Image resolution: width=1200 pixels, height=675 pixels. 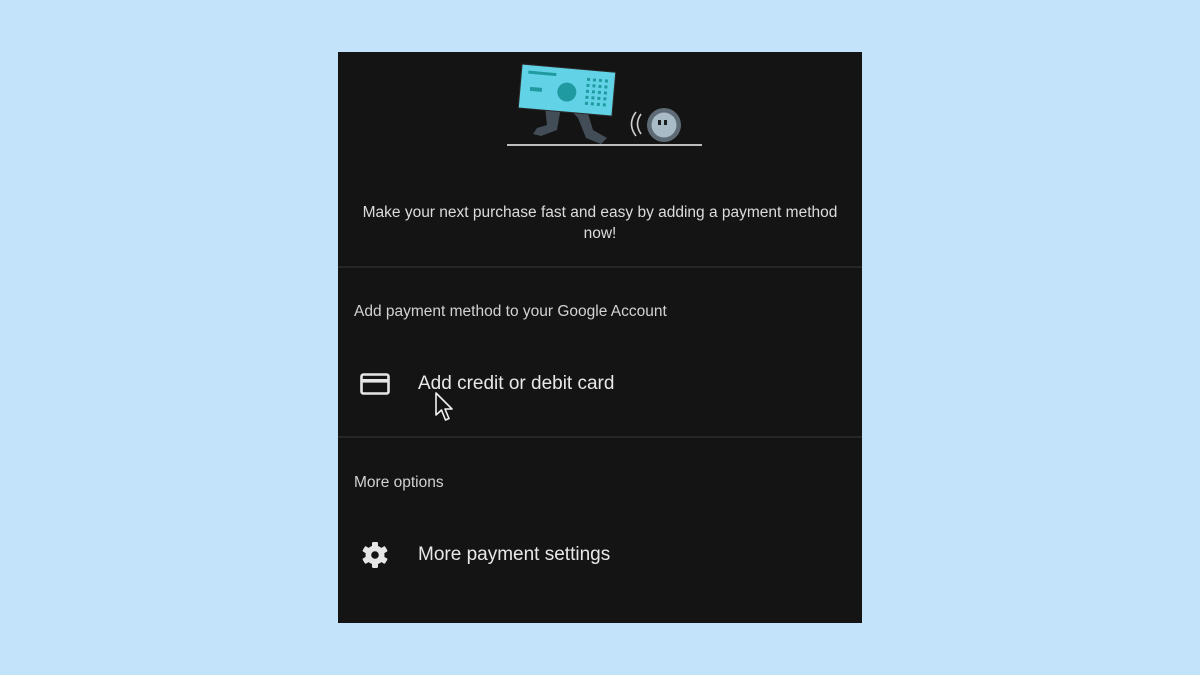 I want to click on motion-lines, so click(x=636, y=124).